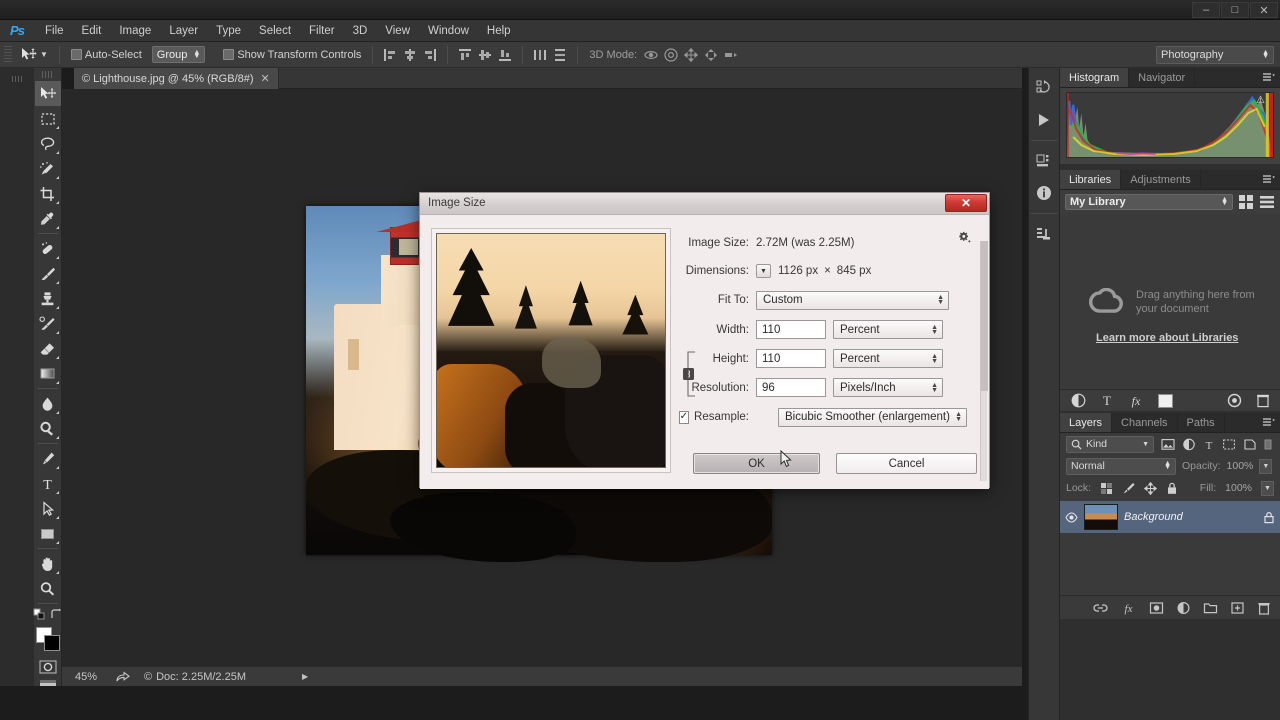 Image resolution: width=1280 pixels, height=720 pixels. What do you see at coordinates (1190, 517) in the screenshot?
I see `layer-name: Background` at bounding box center [1190, 517].